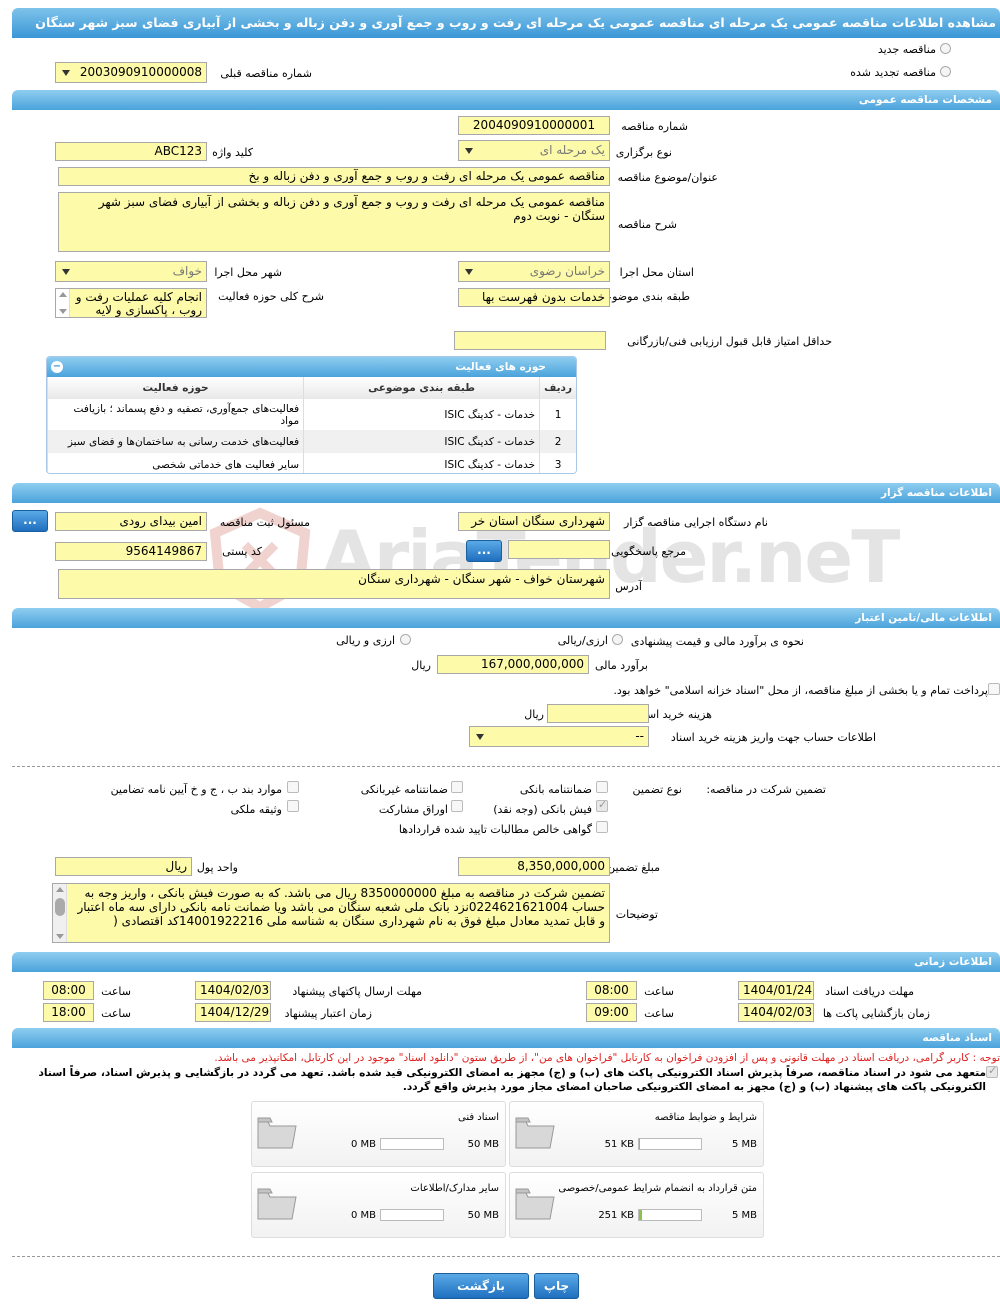 This screenshot has width=1000, height=1304. I want to click on estimate-unit: ریال, so click(421, 665).